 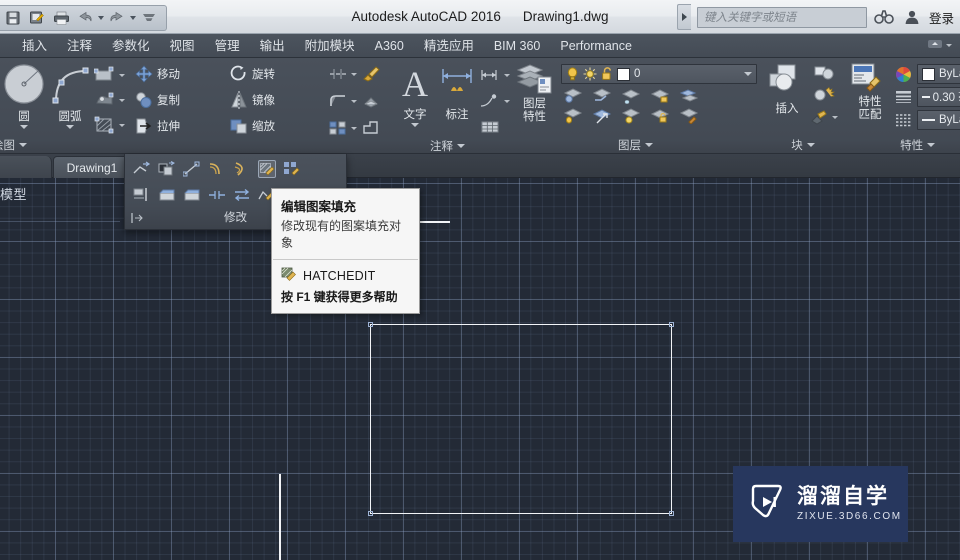 What do you see at coordinates (671, 324) in the screenshot?
I see `grip-top-right` at bounding box center [671, 324].